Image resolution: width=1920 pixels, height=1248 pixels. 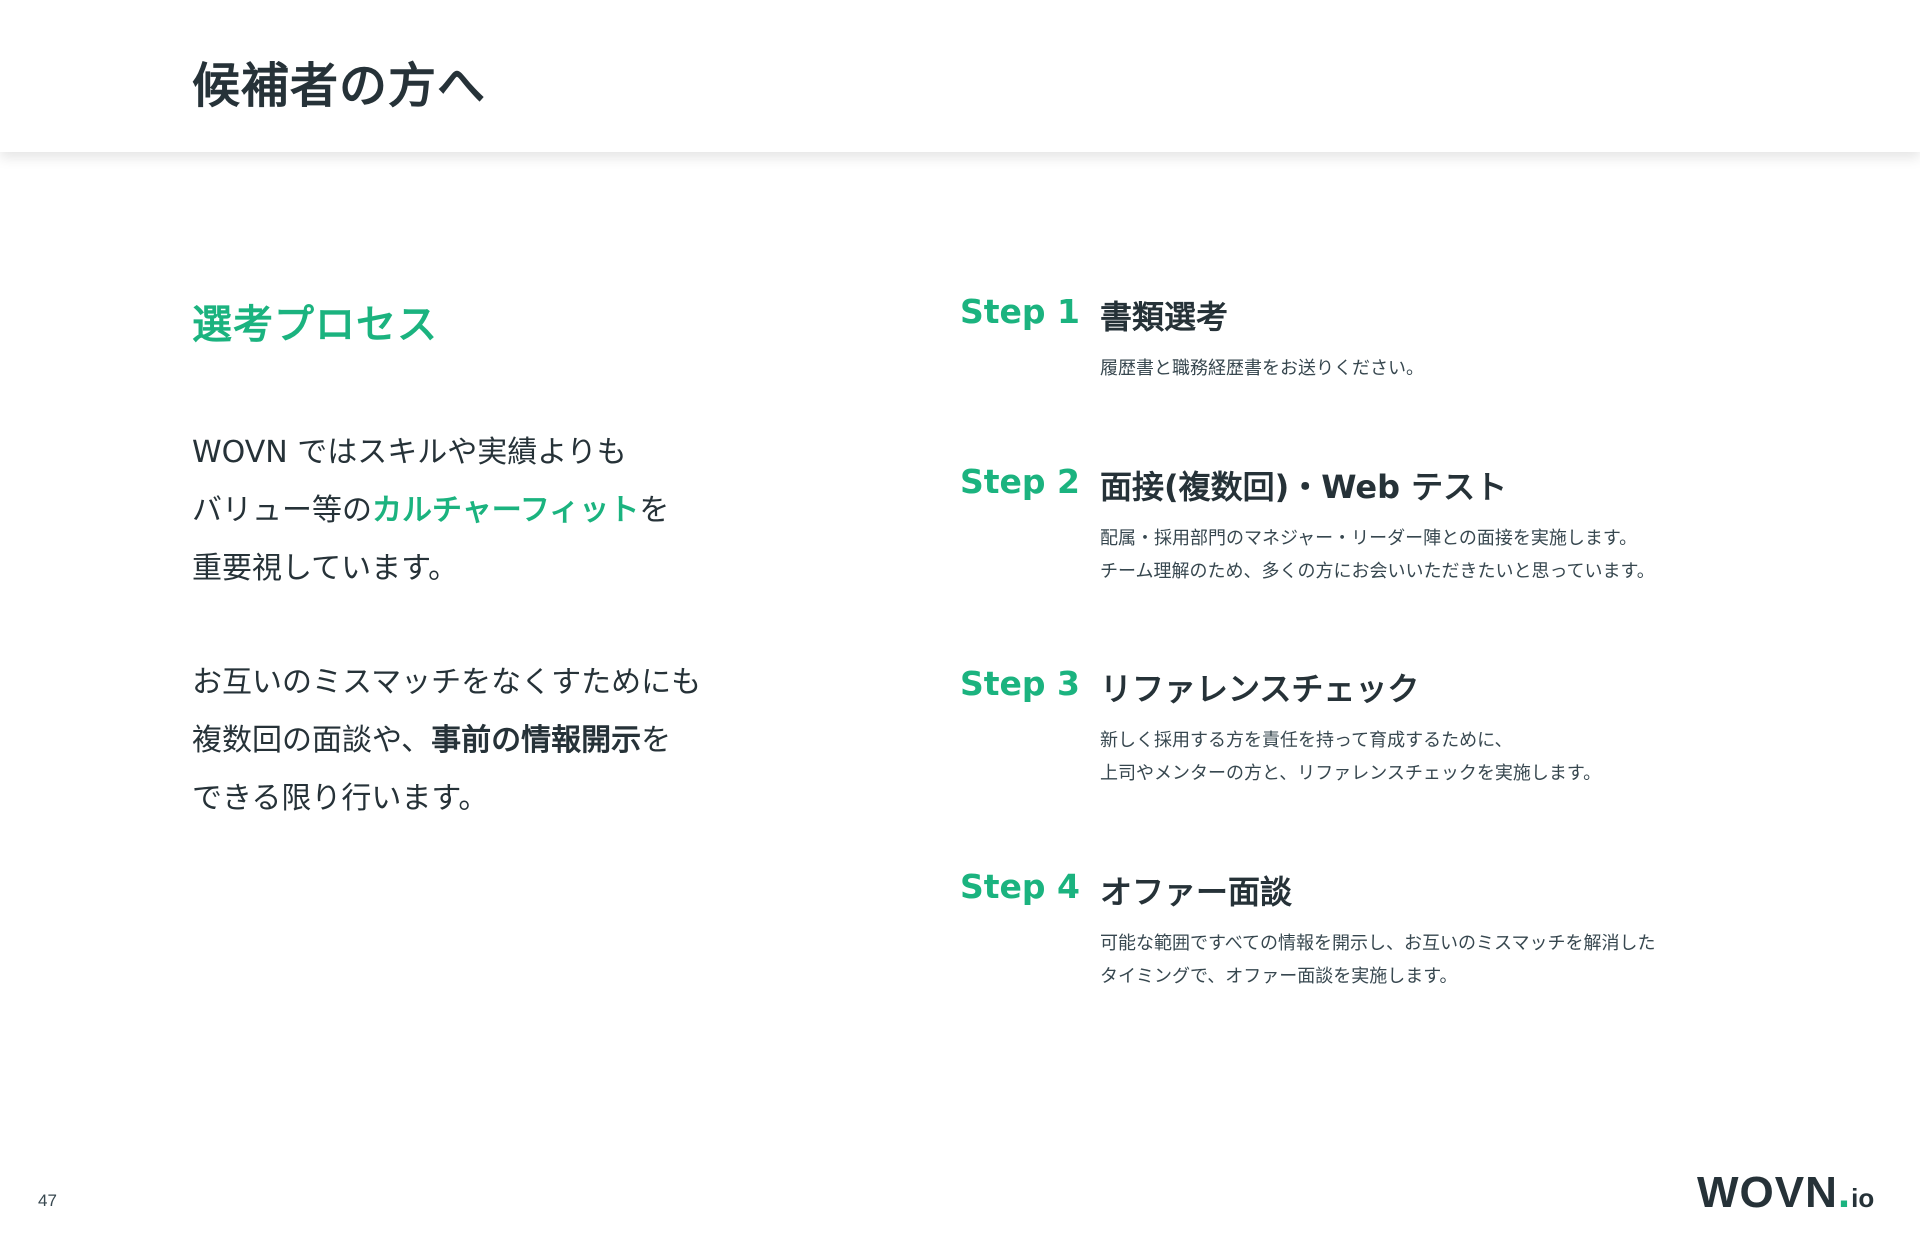 I want to click on intro-line-3: 重要視しています。, so click(x=325, y=568).